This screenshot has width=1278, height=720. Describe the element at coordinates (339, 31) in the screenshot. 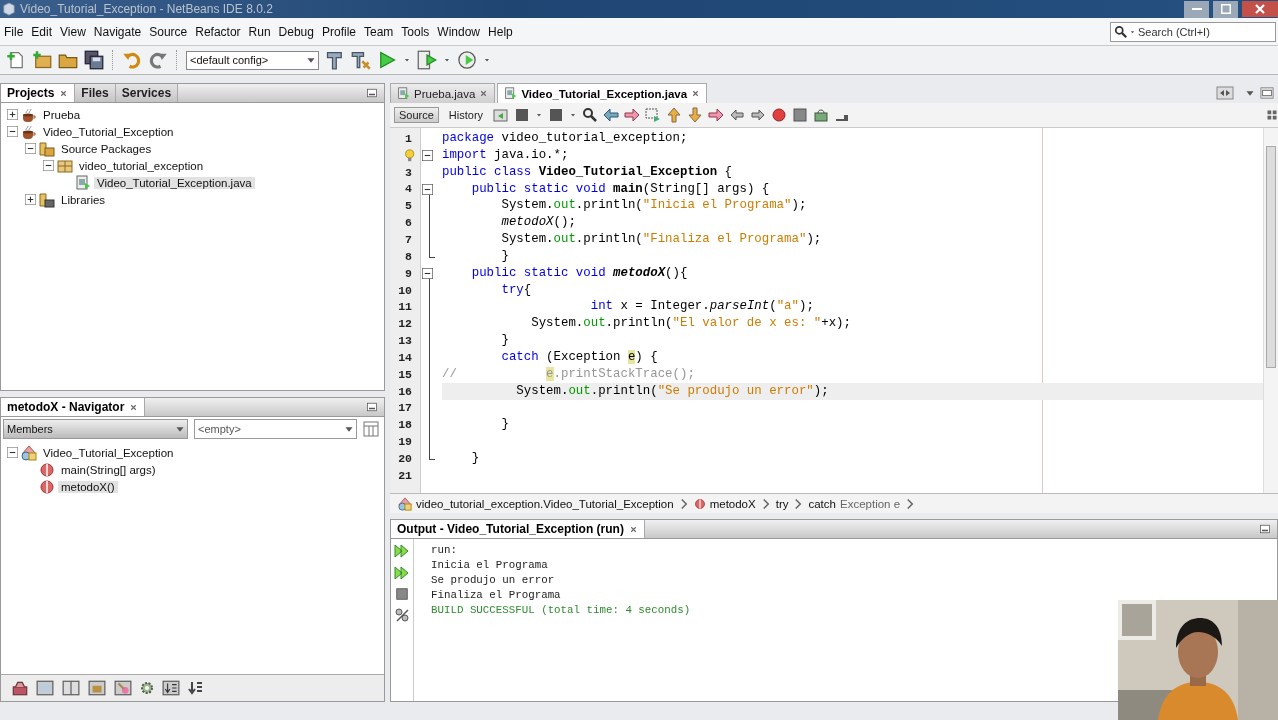

I see `menu-item: Profile` at that location.